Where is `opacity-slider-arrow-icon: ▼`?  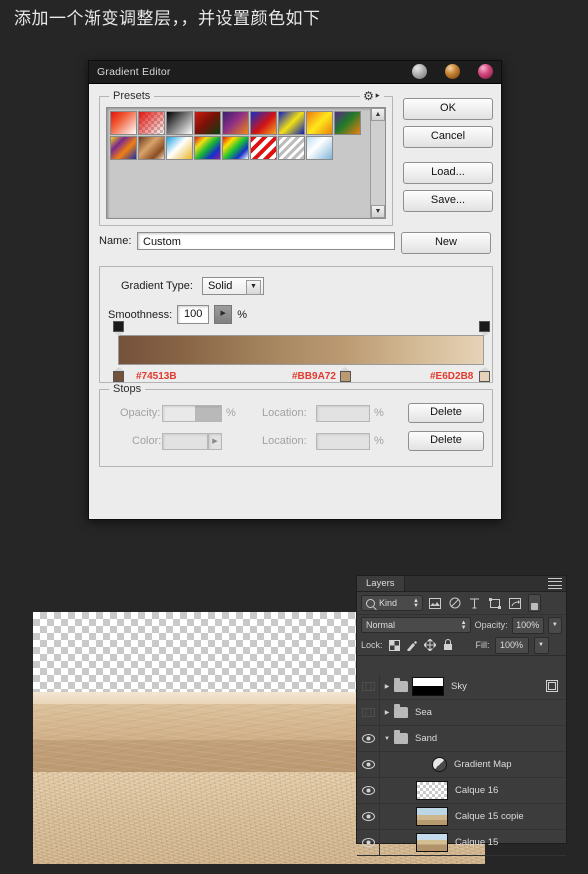 opacity-slider-arrow-icon: ▼ is located at coordinates (555, 625).